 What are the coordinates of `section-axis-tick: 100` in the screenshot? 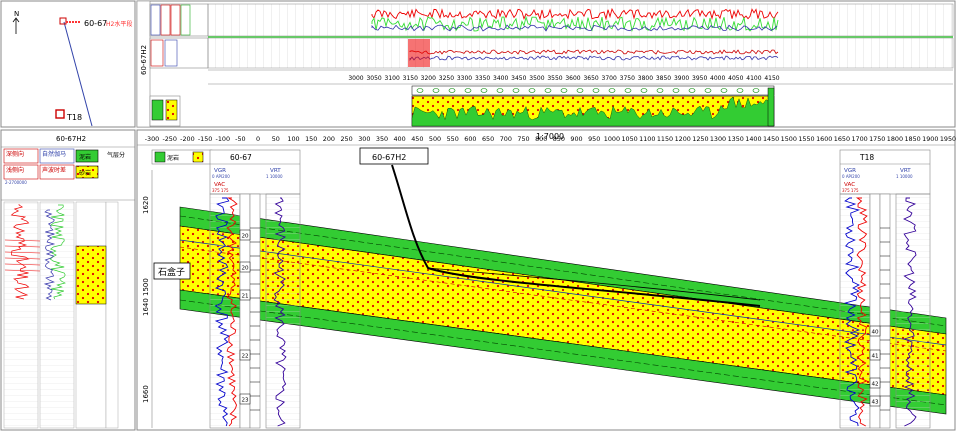 It's located at (293, 139).